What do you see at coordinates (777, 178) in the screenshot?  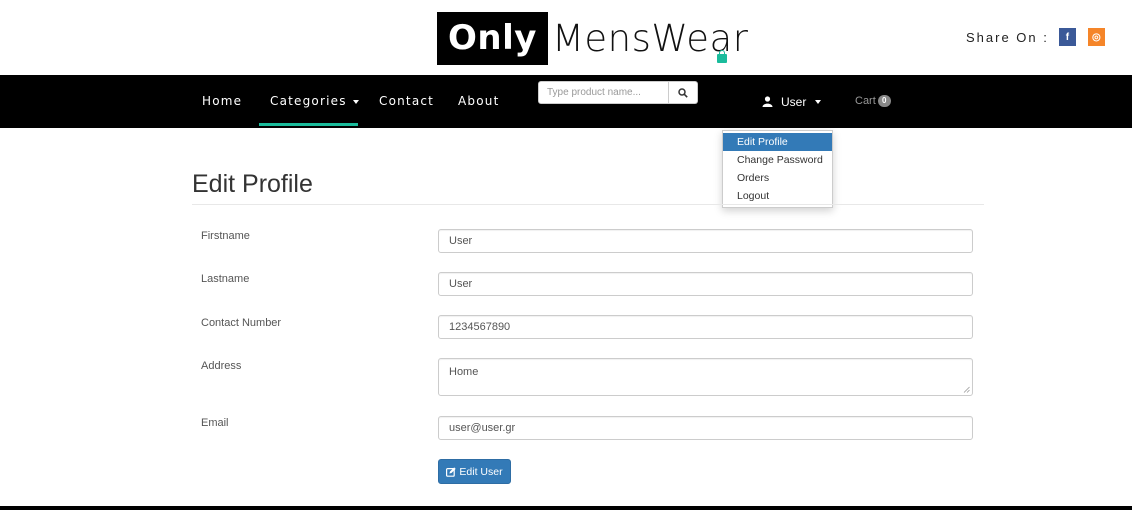 I see `menu-item-orders: Orders` at bounding box center [777, 178].